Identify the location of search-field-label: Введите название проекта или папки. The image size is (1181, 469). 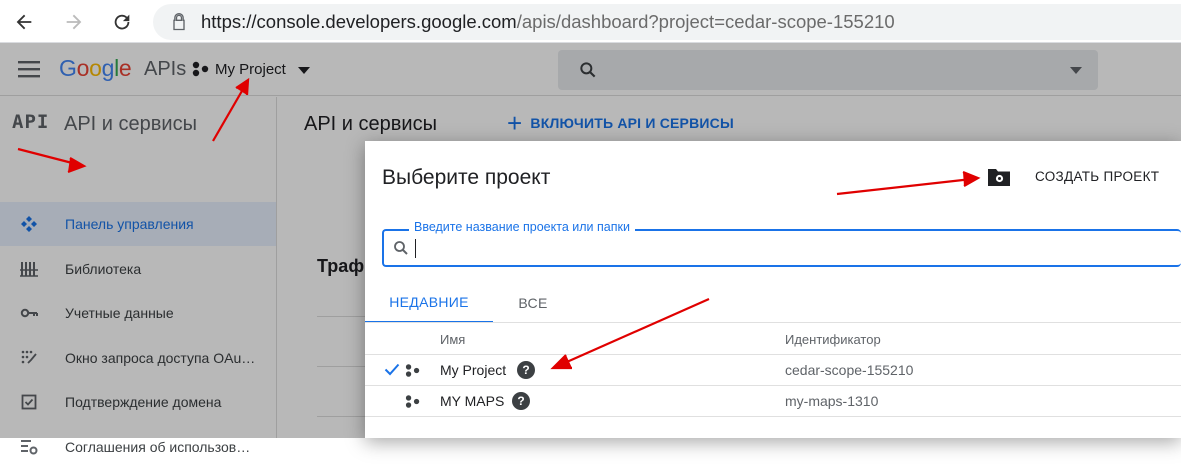
(522, 227).